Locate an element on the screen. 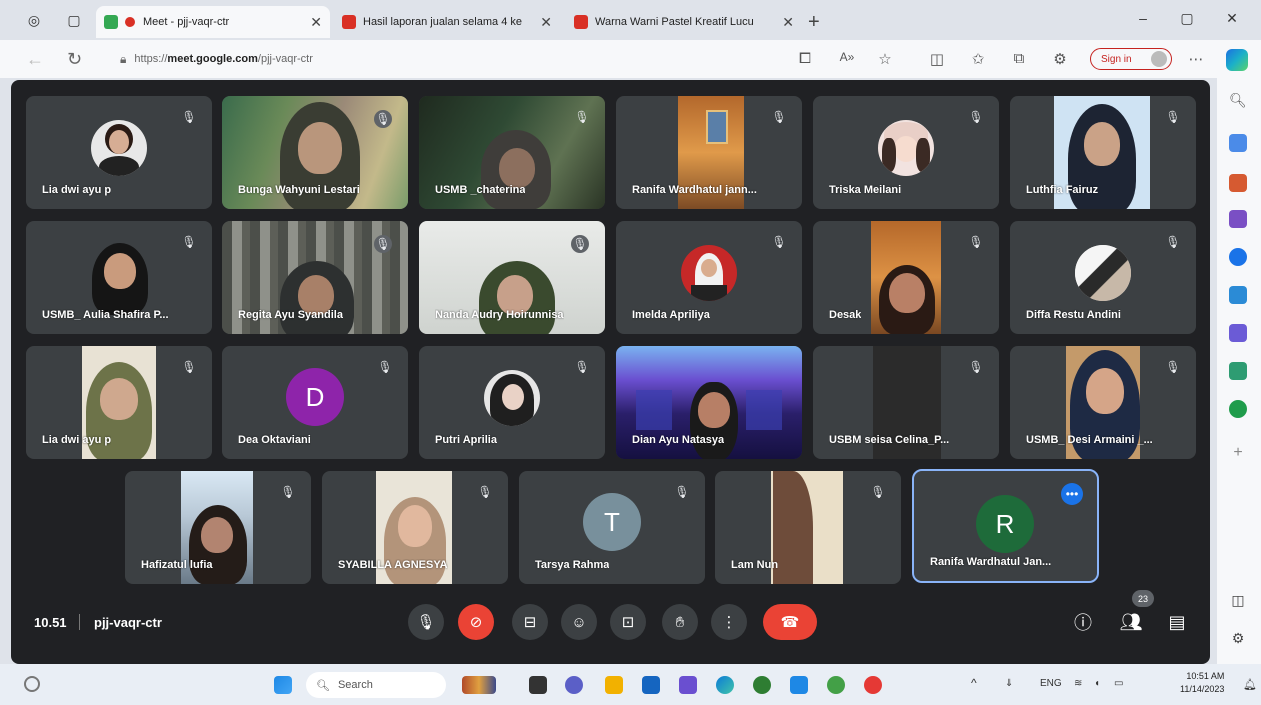 The width and height of the screenshot is (1261, 705). discover-icon is located at coordinates (1238, 143).